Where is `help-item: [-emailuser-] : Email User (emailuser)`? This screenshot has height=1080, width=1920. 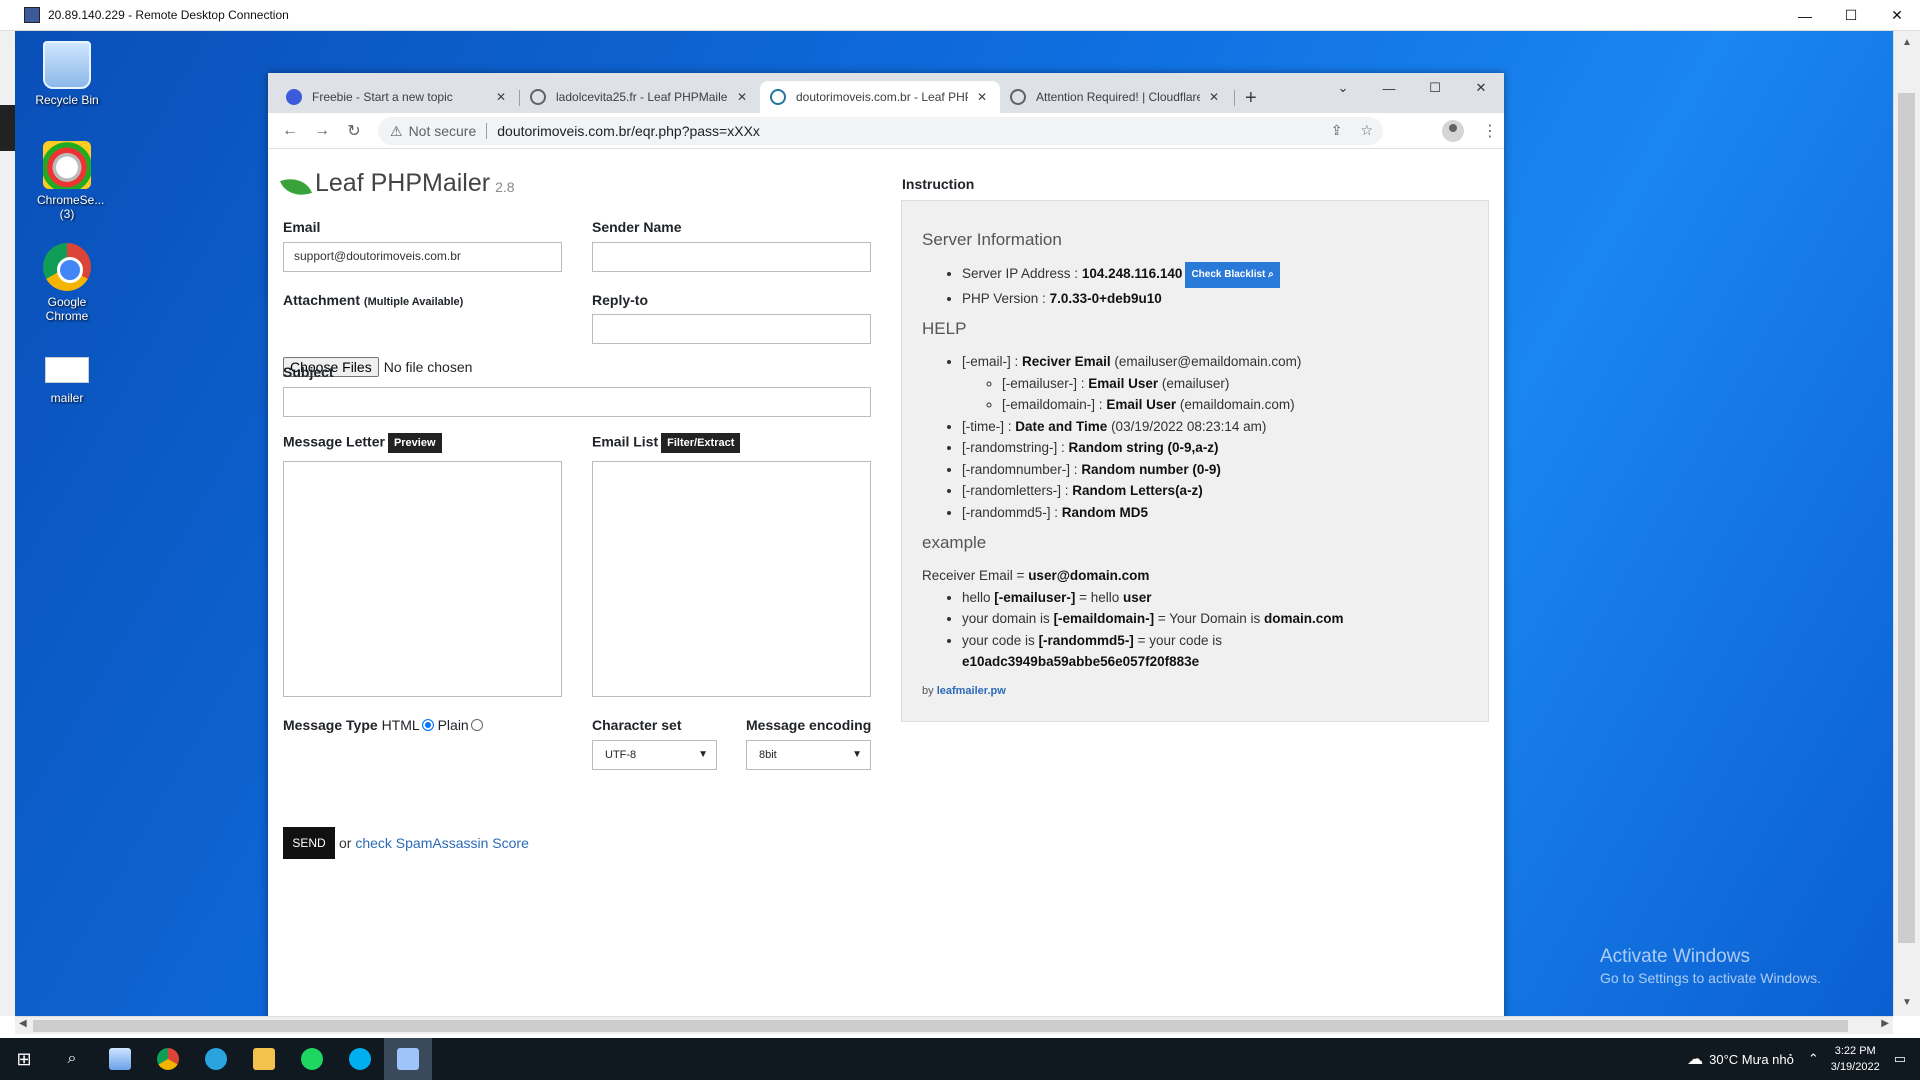
help-item: [-emailuser-] : Email User (emailuser) is located at coordinates (1235, 384).